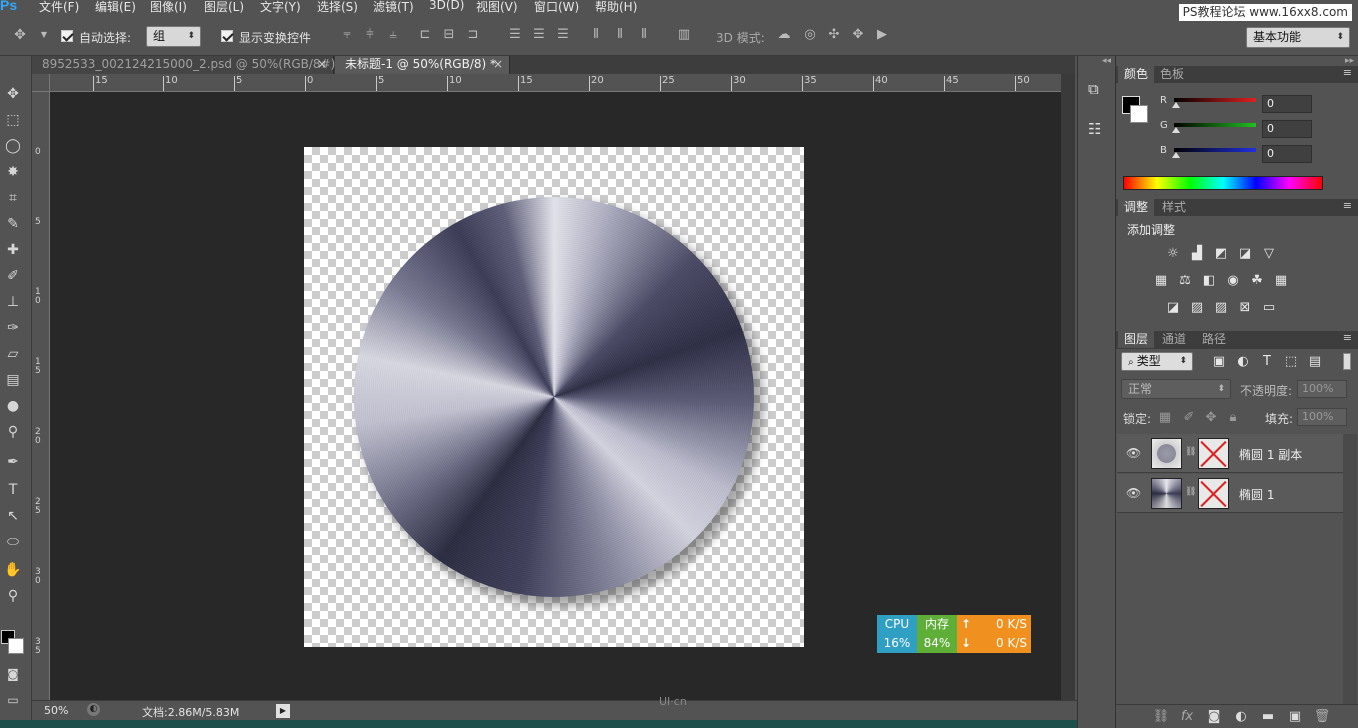 This screenshot has height=728, width=1358. I want to click on collapse-arrows-icon: ◂◂, so click(1096, 62).